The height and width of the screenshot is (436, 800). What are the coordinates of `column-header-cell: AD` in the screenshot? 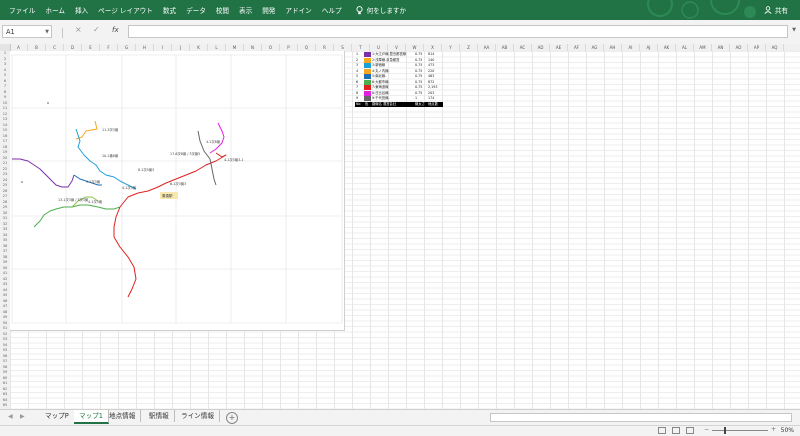 It's located at (541, 47).